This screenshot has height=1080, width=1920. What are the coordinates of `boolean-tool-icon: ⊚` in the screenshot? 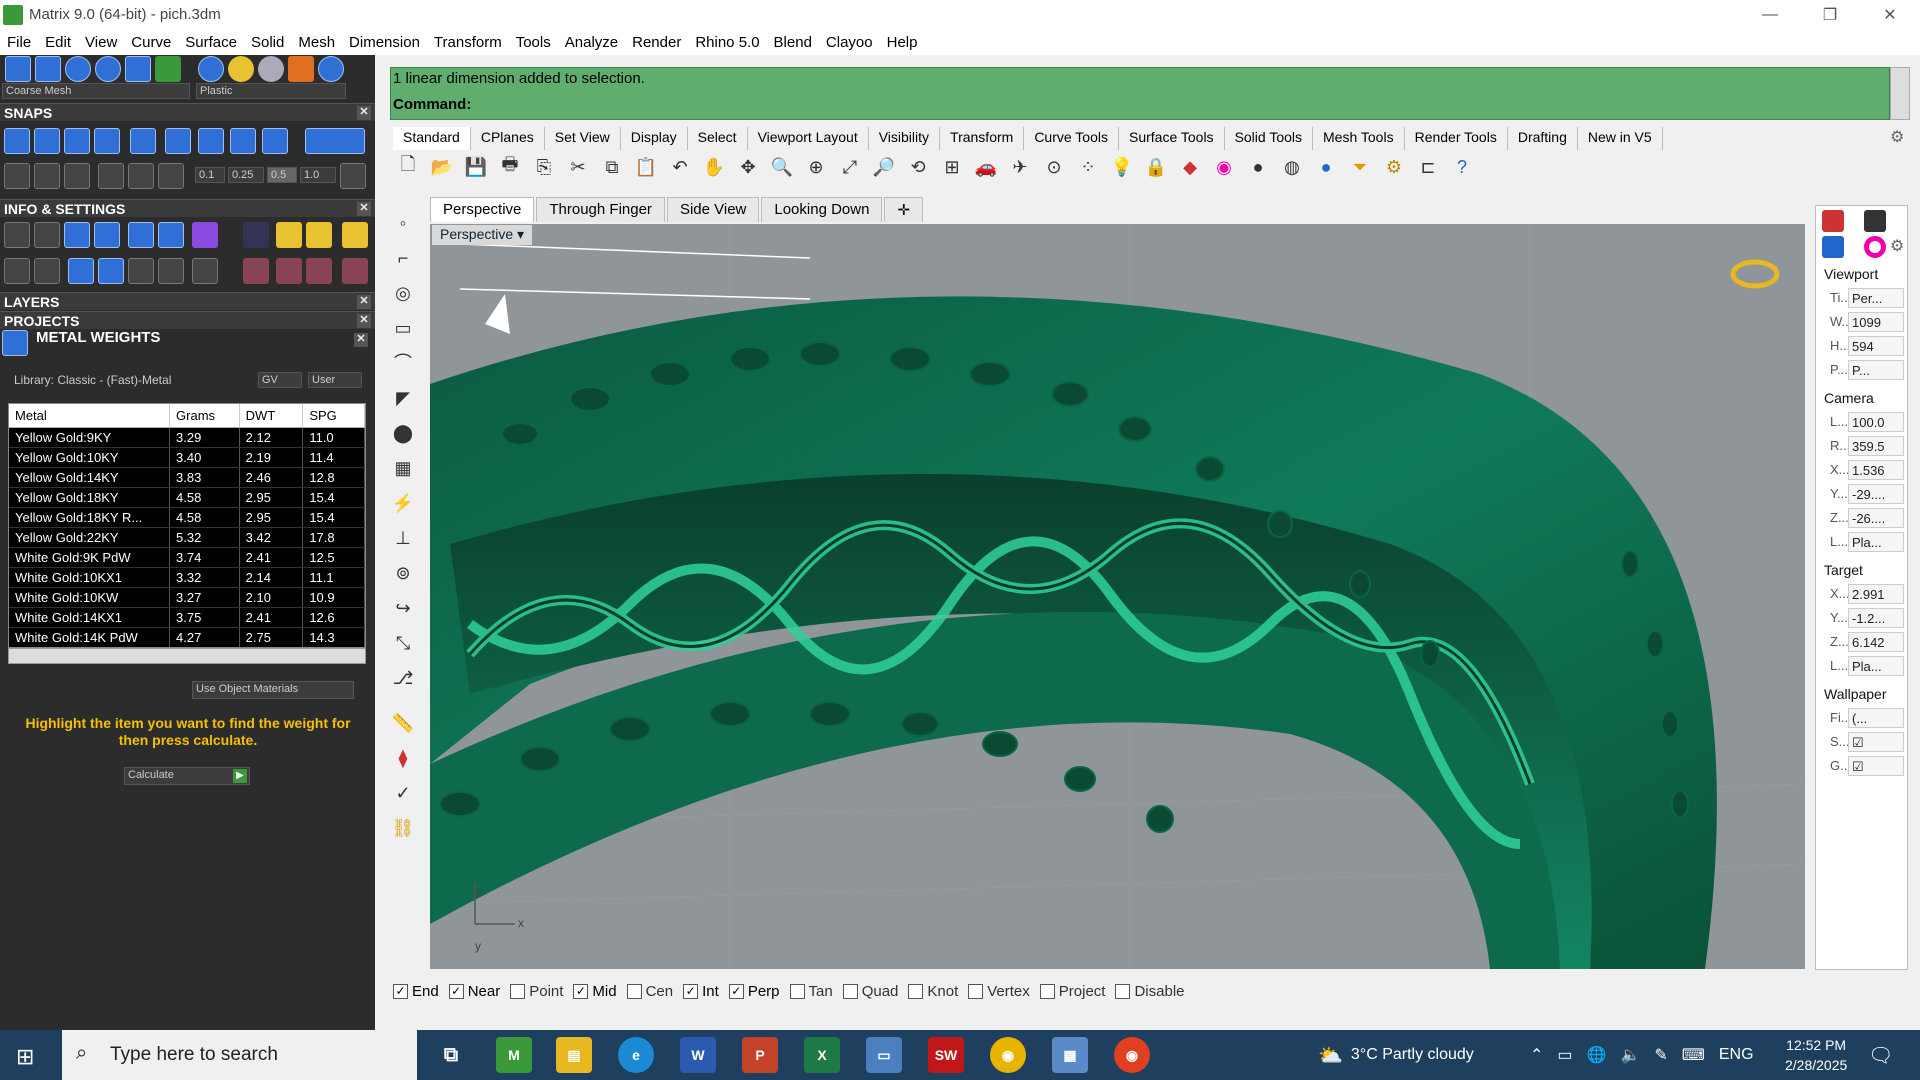 It's located at (403, 573).